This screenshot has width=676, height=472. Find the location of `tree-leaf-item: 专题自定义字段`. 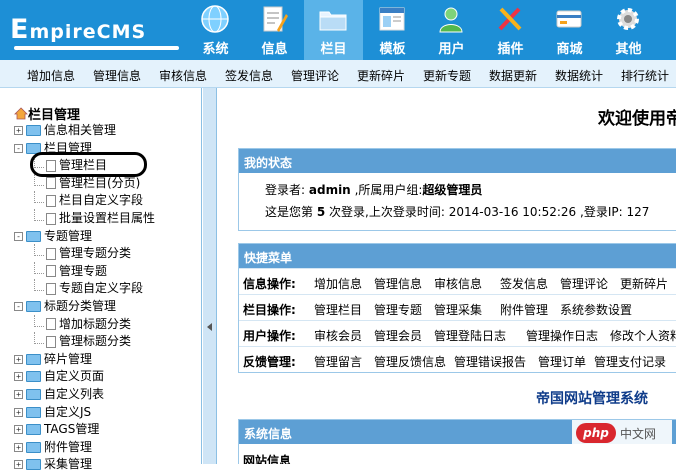

tree-leaf-item: 专题自定义字段 is located at coordinates (88, 287).